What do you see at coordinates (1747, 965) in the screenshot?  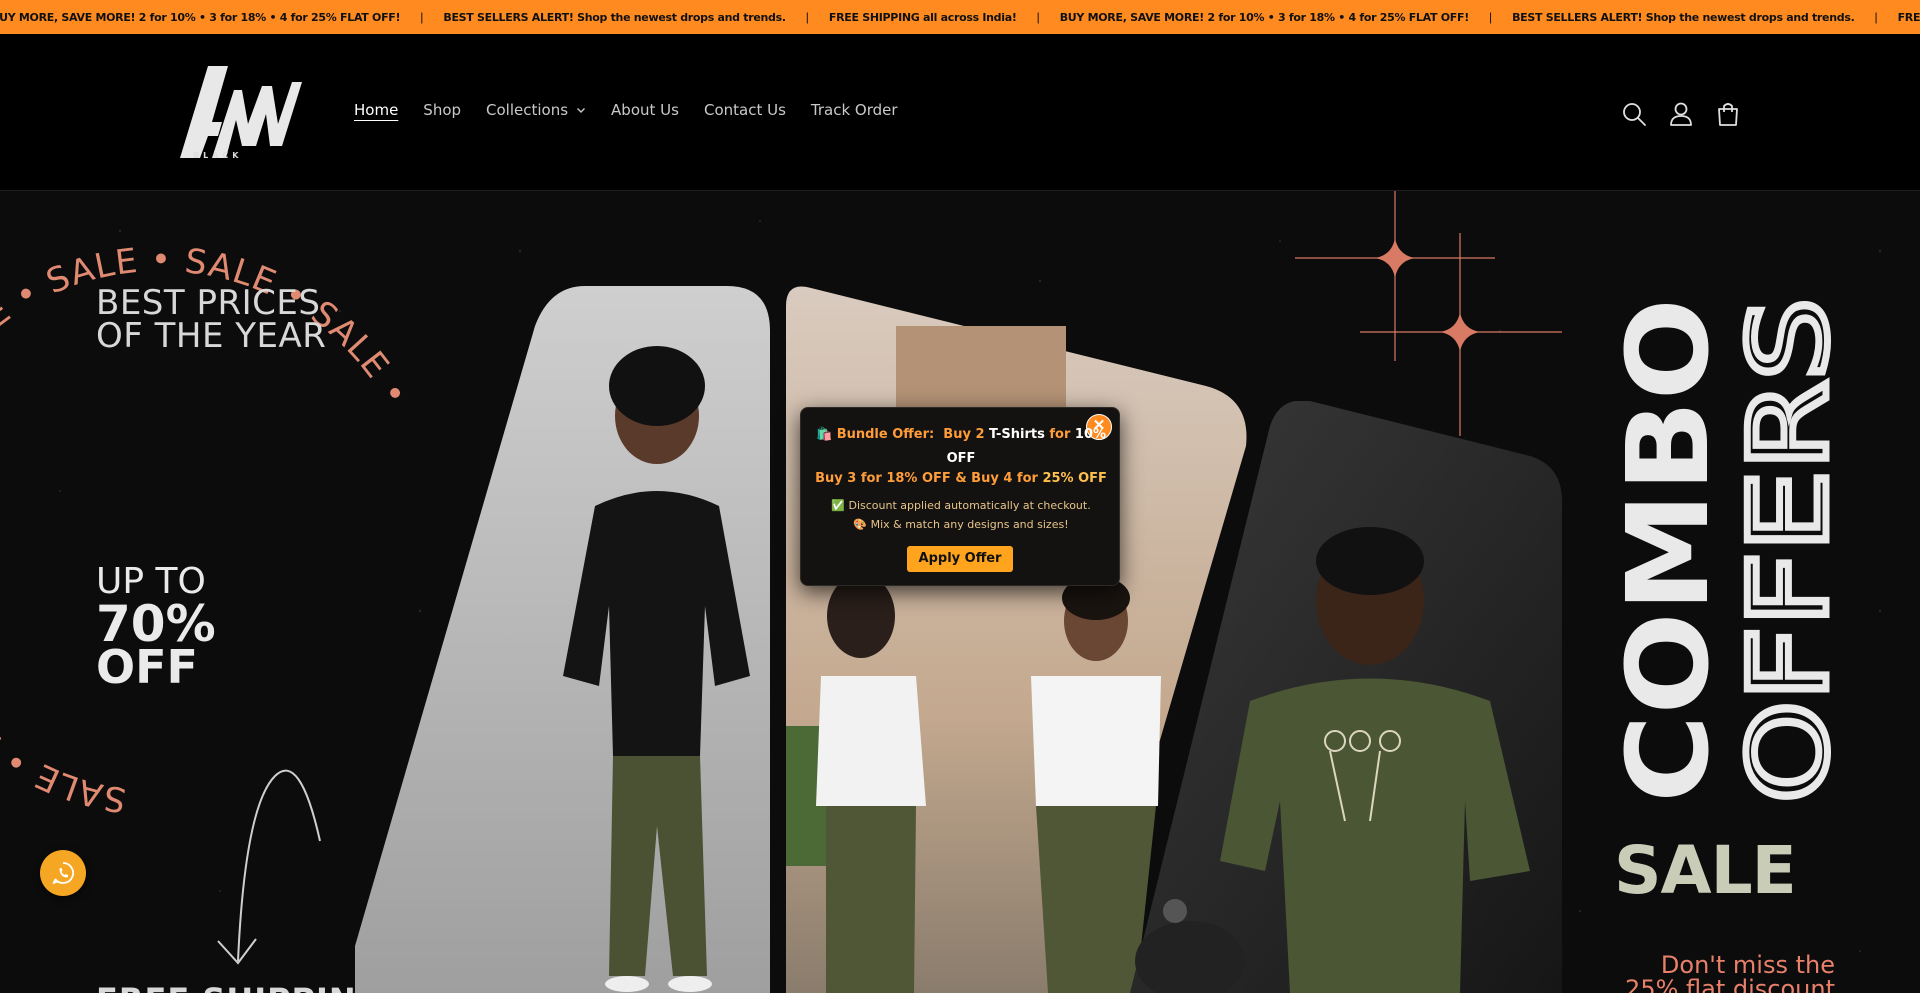 I see `dont-miss-line-1: Don't miss the` at bounding box center [1747, 965].